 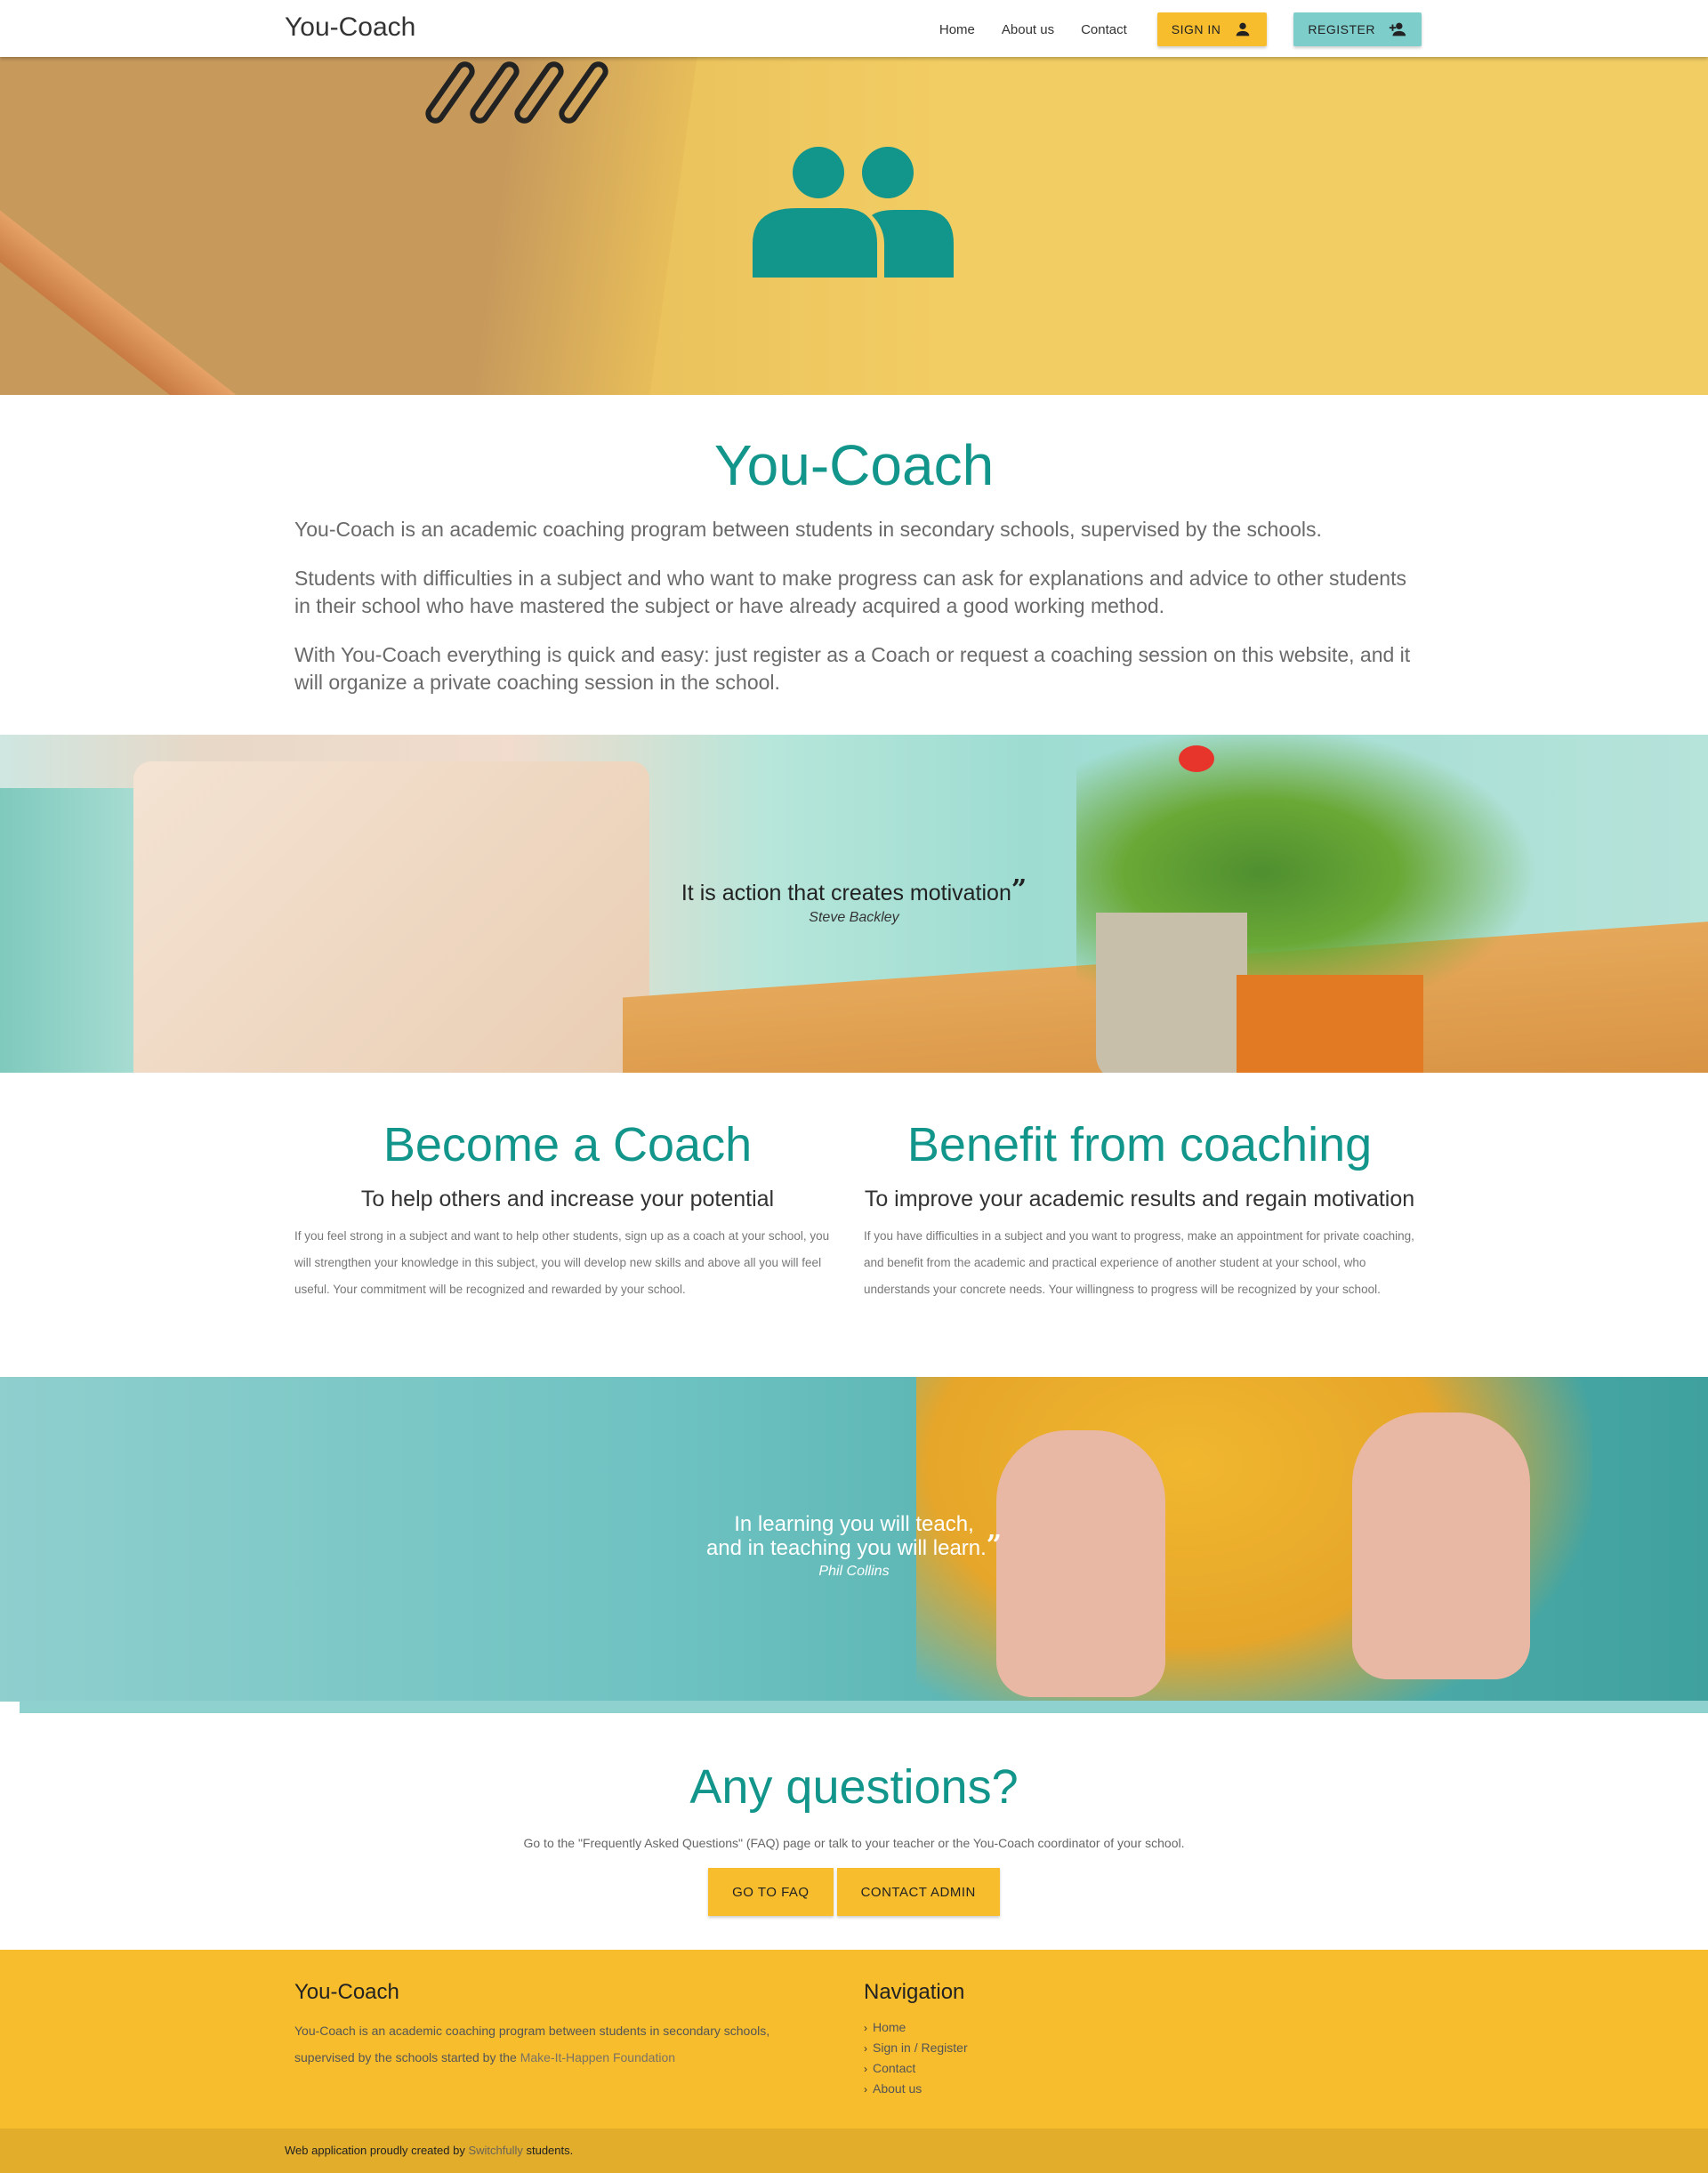 What do you see at coordinates (918, 1892) in the screenshot?
I see `contact-admin-button: CONTACT ADMIN` at bounding box center [918, 1892].